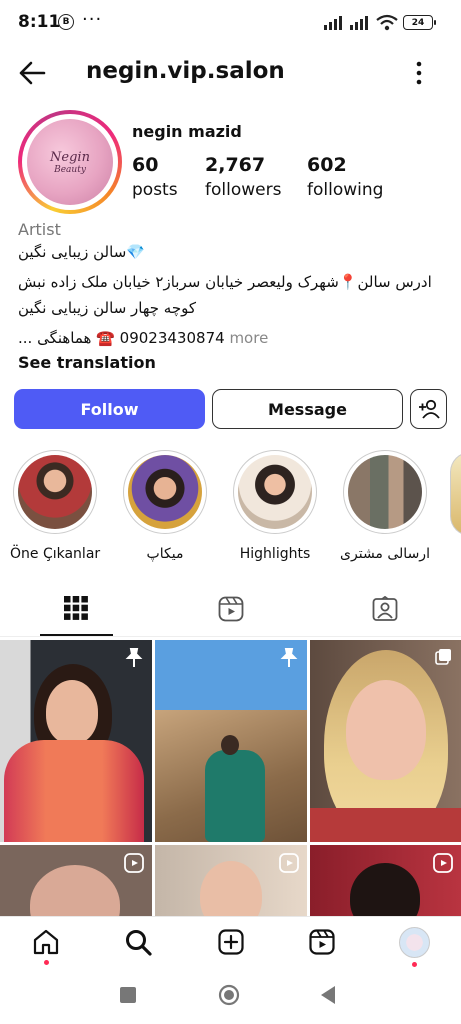  What do you see at coordinates (70, 169) in the screenshot?
I see `avatar-logo-subtext: Beauty` at bounding box center [70, 169].